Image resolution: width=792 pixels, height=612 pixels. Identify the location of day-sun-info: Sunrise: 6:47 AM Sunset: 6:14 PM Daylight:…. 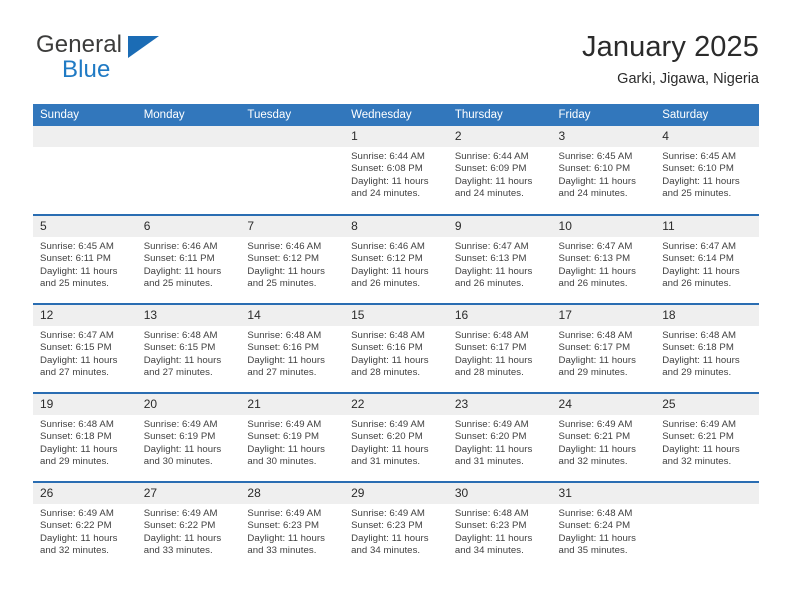
(707, 264).